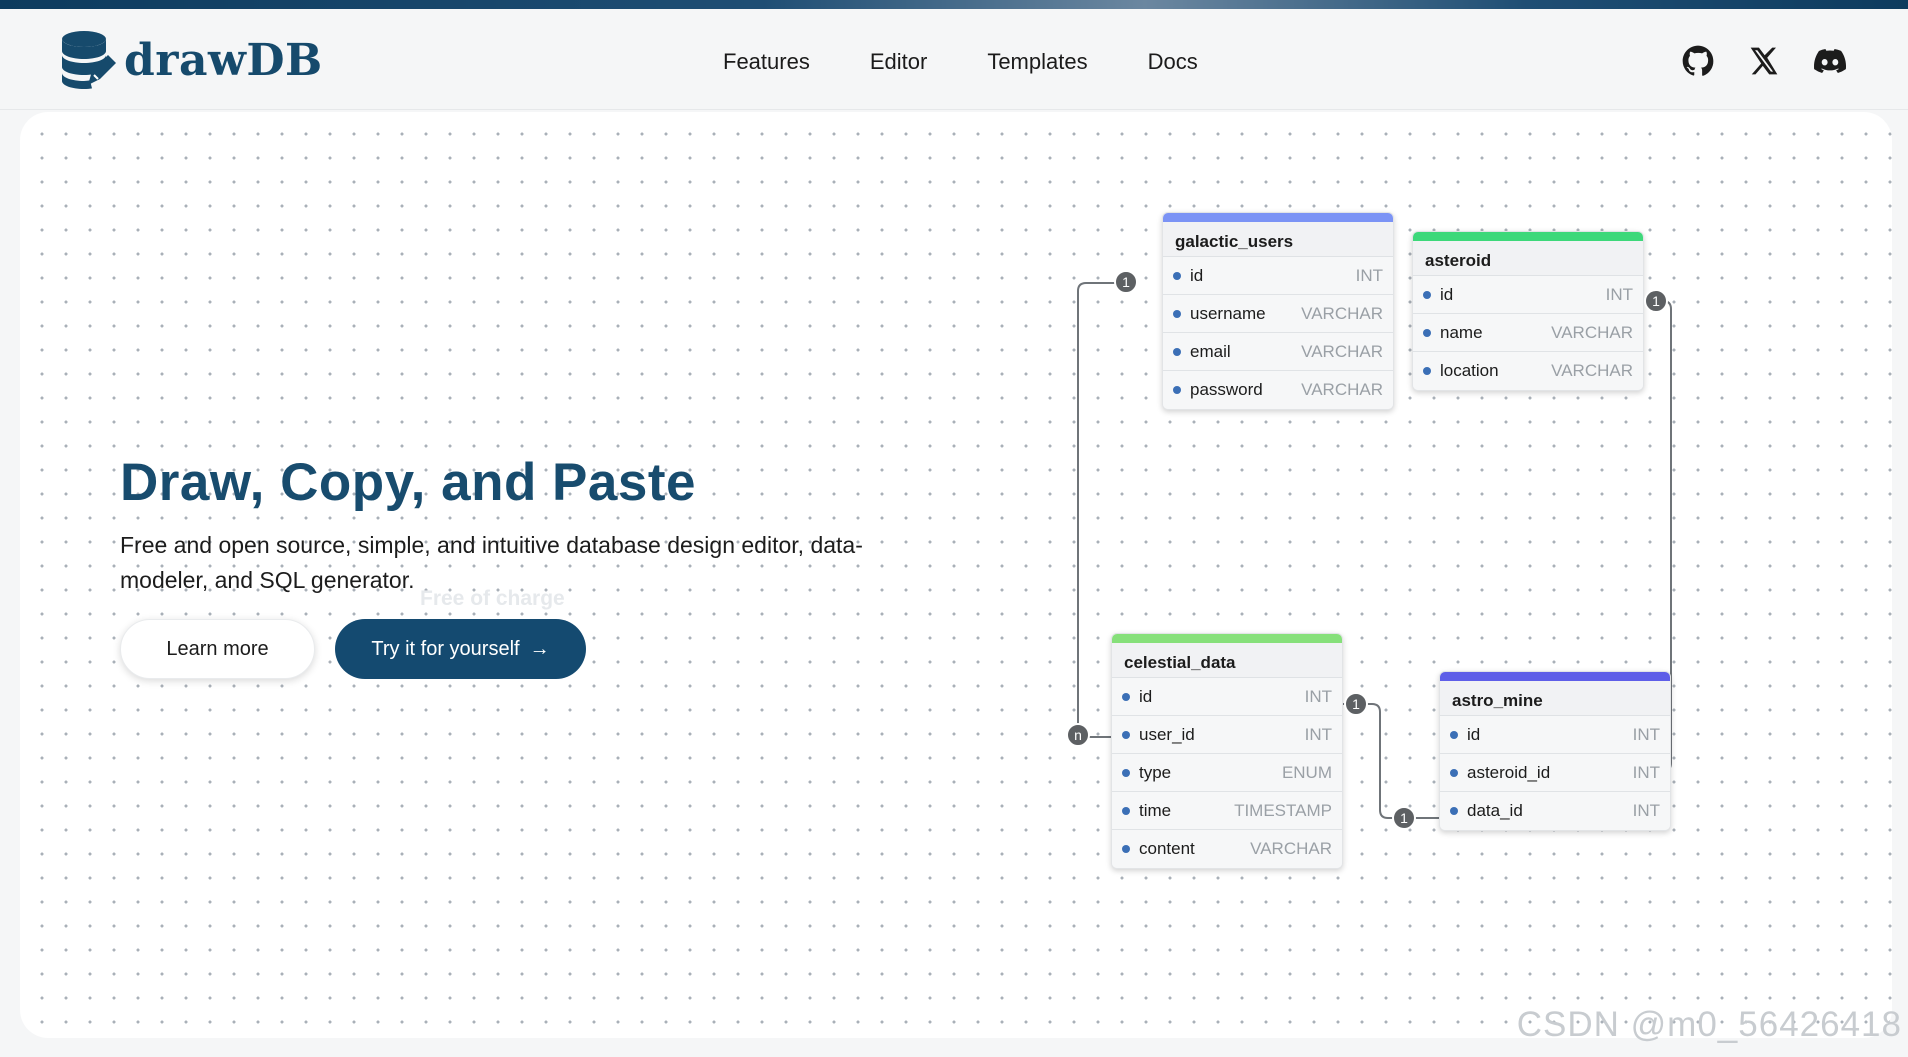  What do you see at coordinates (1228, 313) in the screenshot?
I see `field-name: username` at bounding box center [1228, 313].